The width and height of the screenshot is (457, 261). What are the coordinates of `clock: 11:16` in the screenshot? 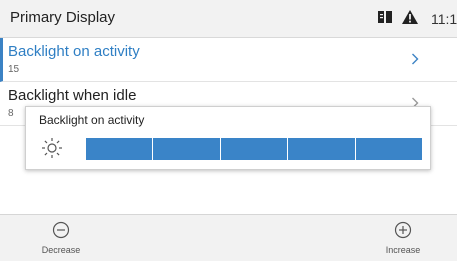 It's located at (444, 19).